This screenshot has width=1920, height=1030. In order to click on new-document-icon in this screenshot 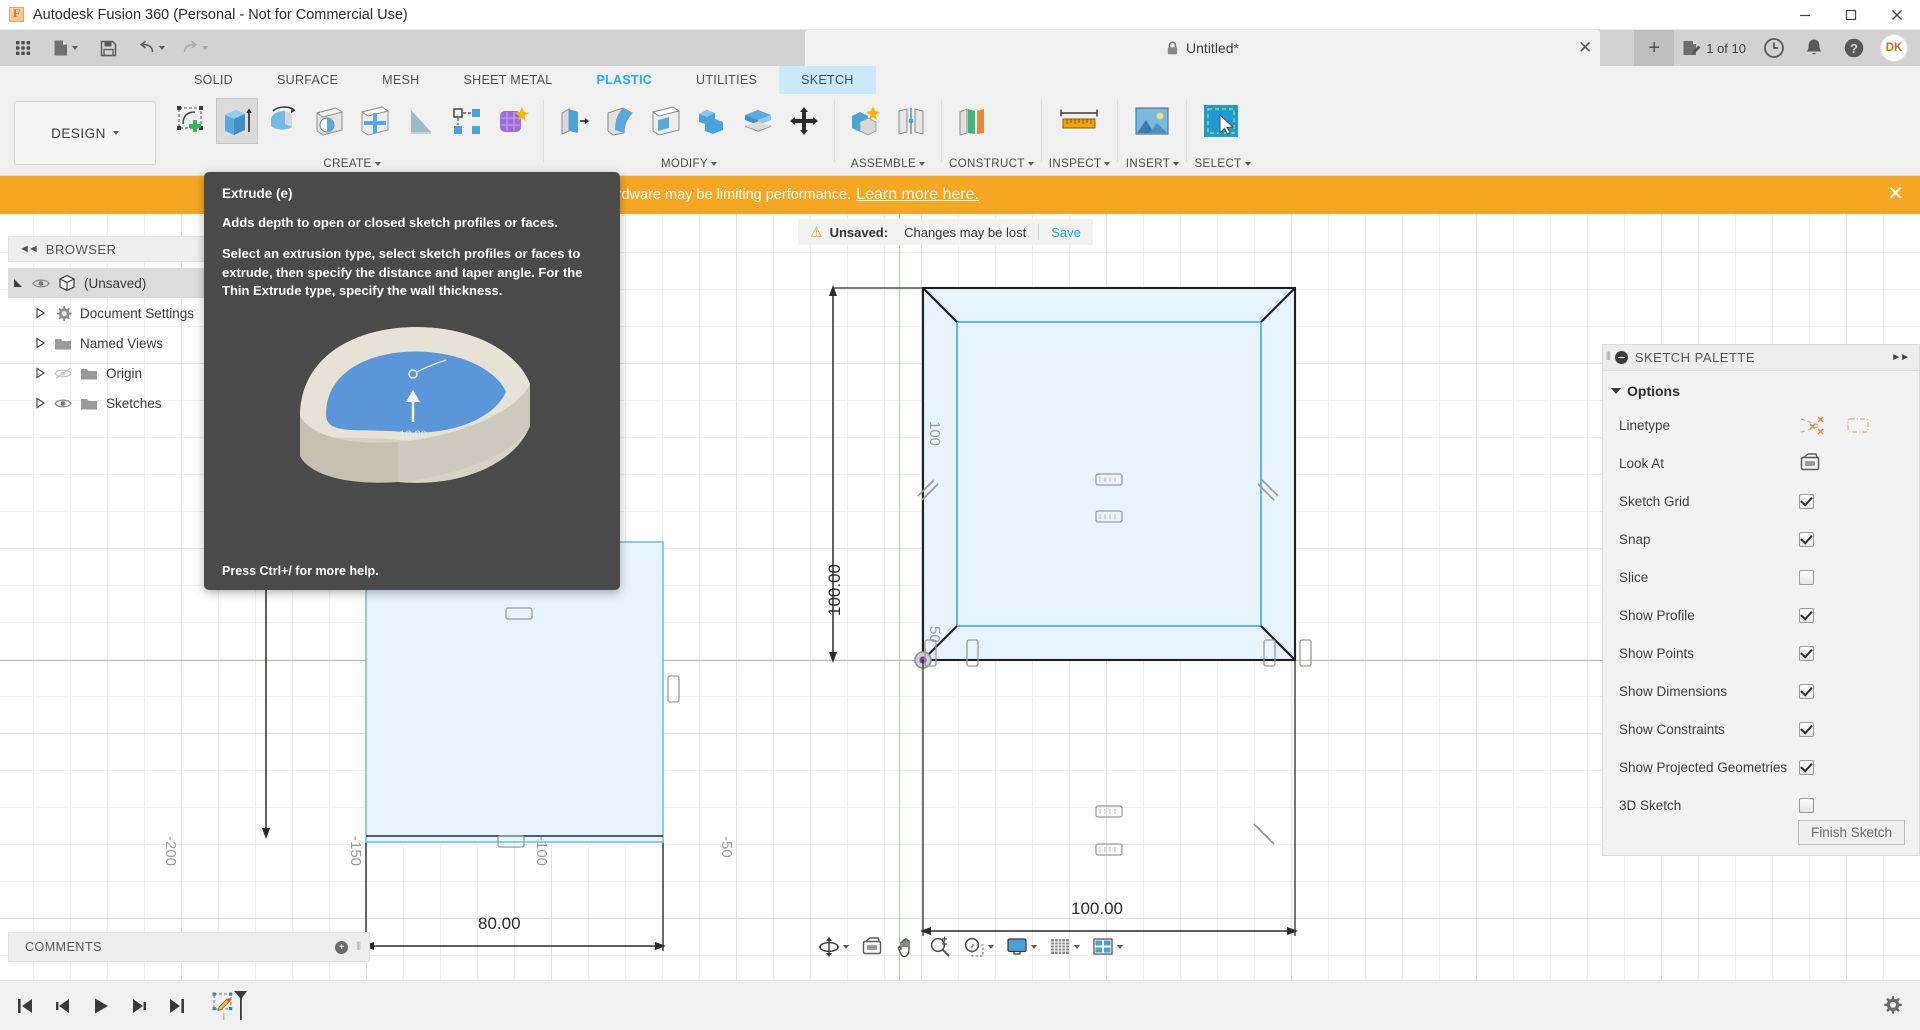, I will do `click(65, 48)`.